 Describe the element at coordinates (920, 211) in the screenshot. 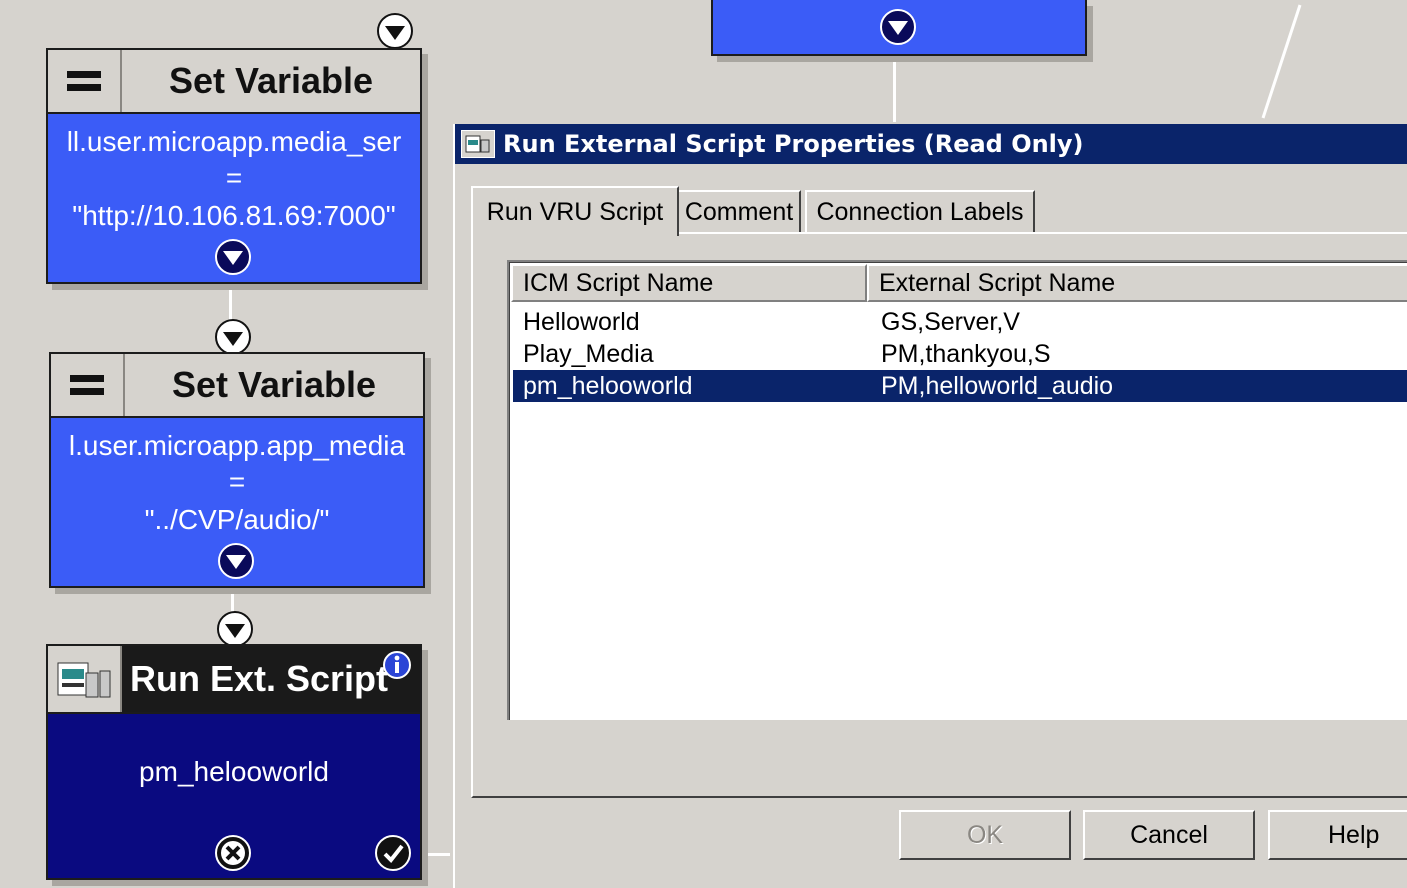

I see `tab-connection-labels: Connection Labels` at that location.